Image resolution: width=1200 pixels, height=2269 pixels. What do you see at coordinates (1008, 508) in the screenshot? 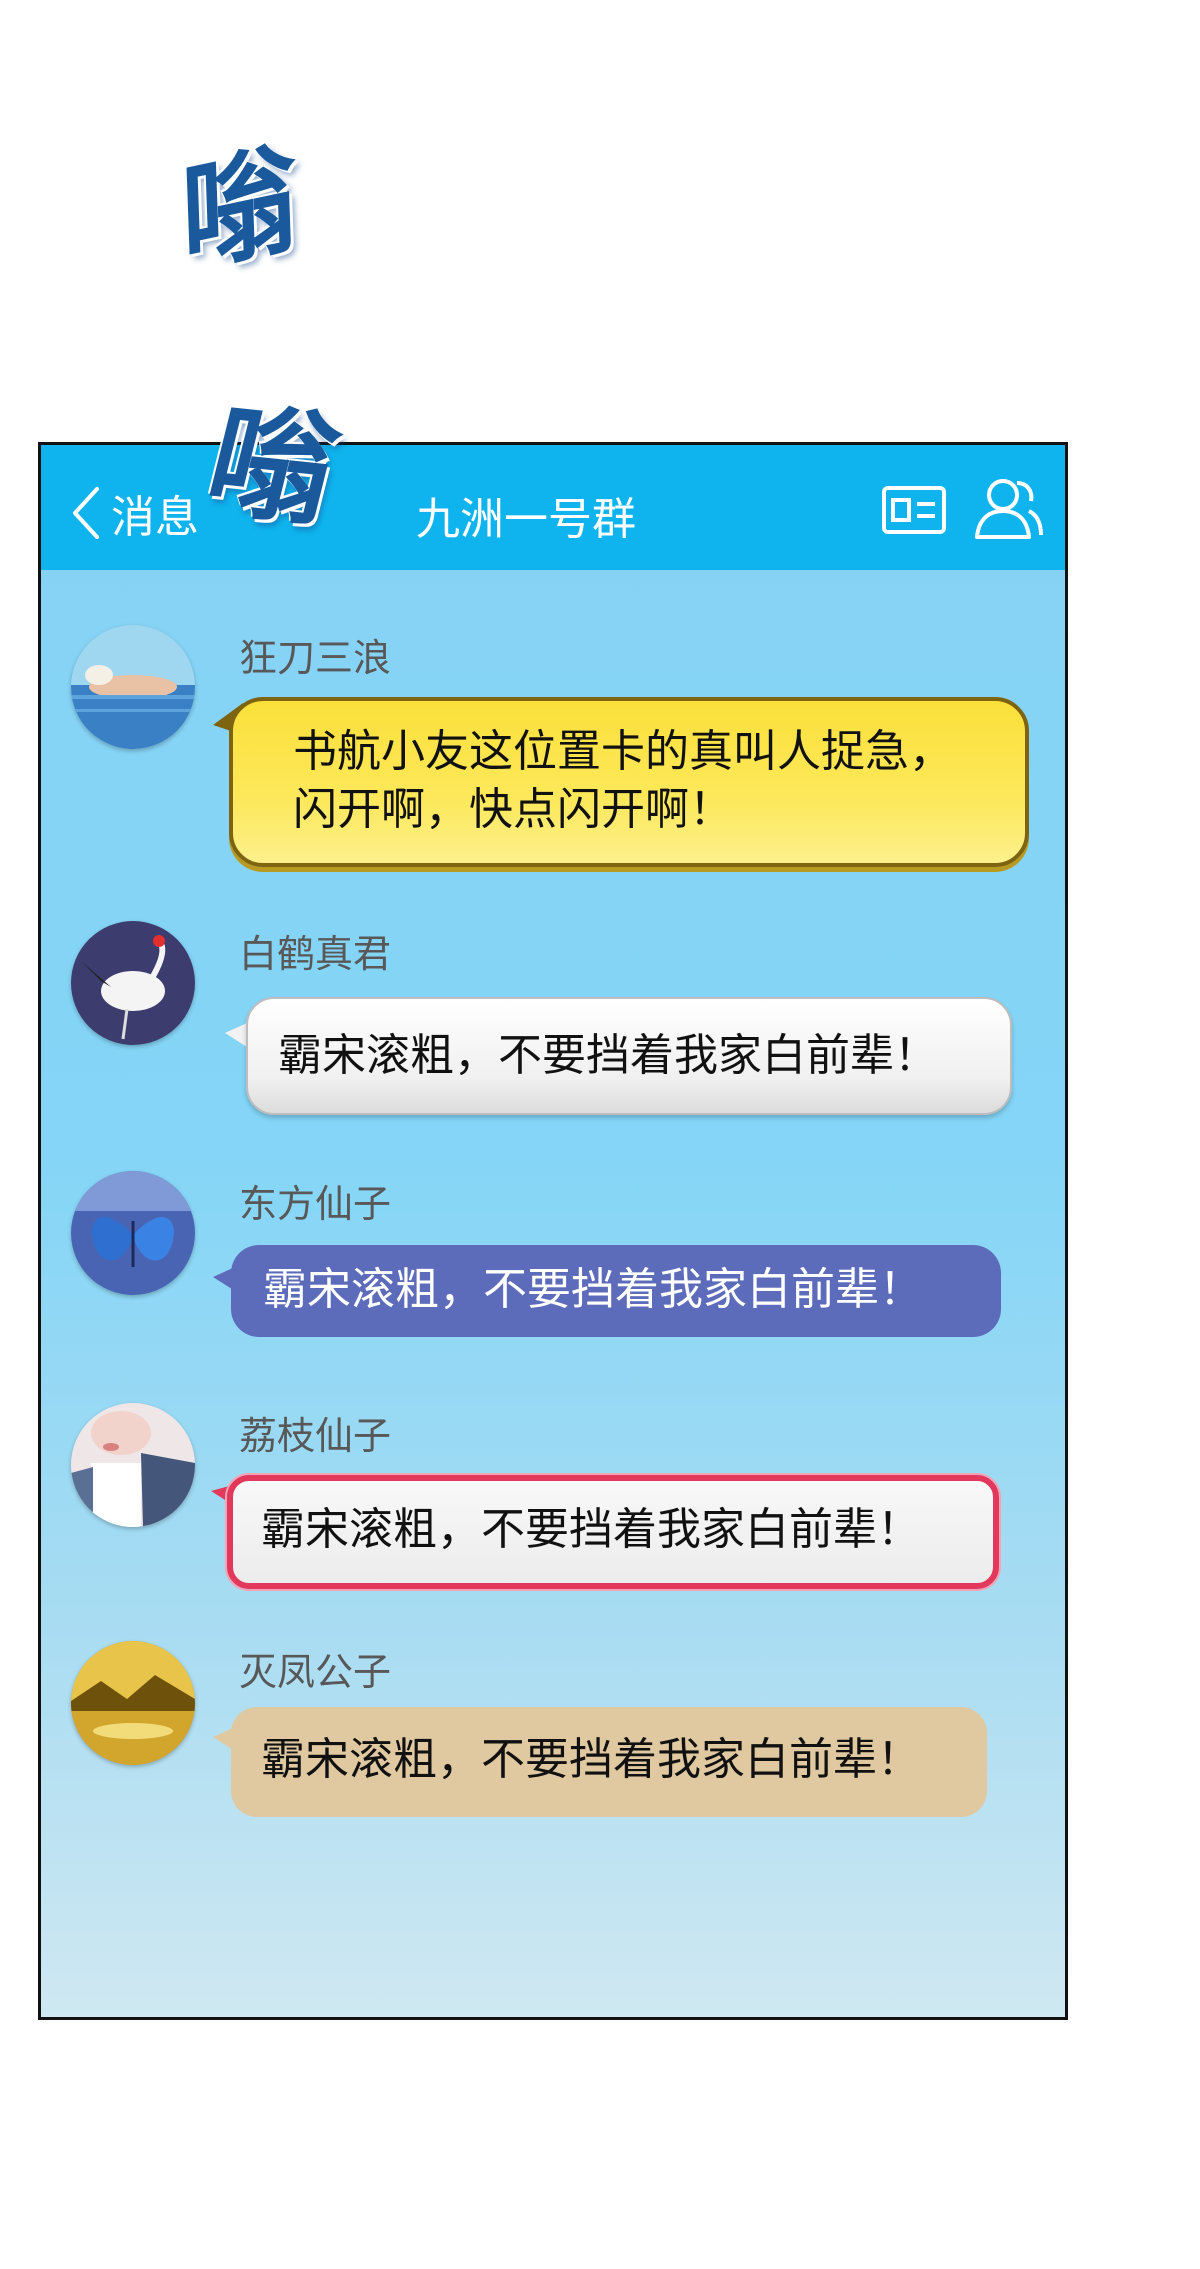
I see `members-icon` at bounding box center [1008, 508].